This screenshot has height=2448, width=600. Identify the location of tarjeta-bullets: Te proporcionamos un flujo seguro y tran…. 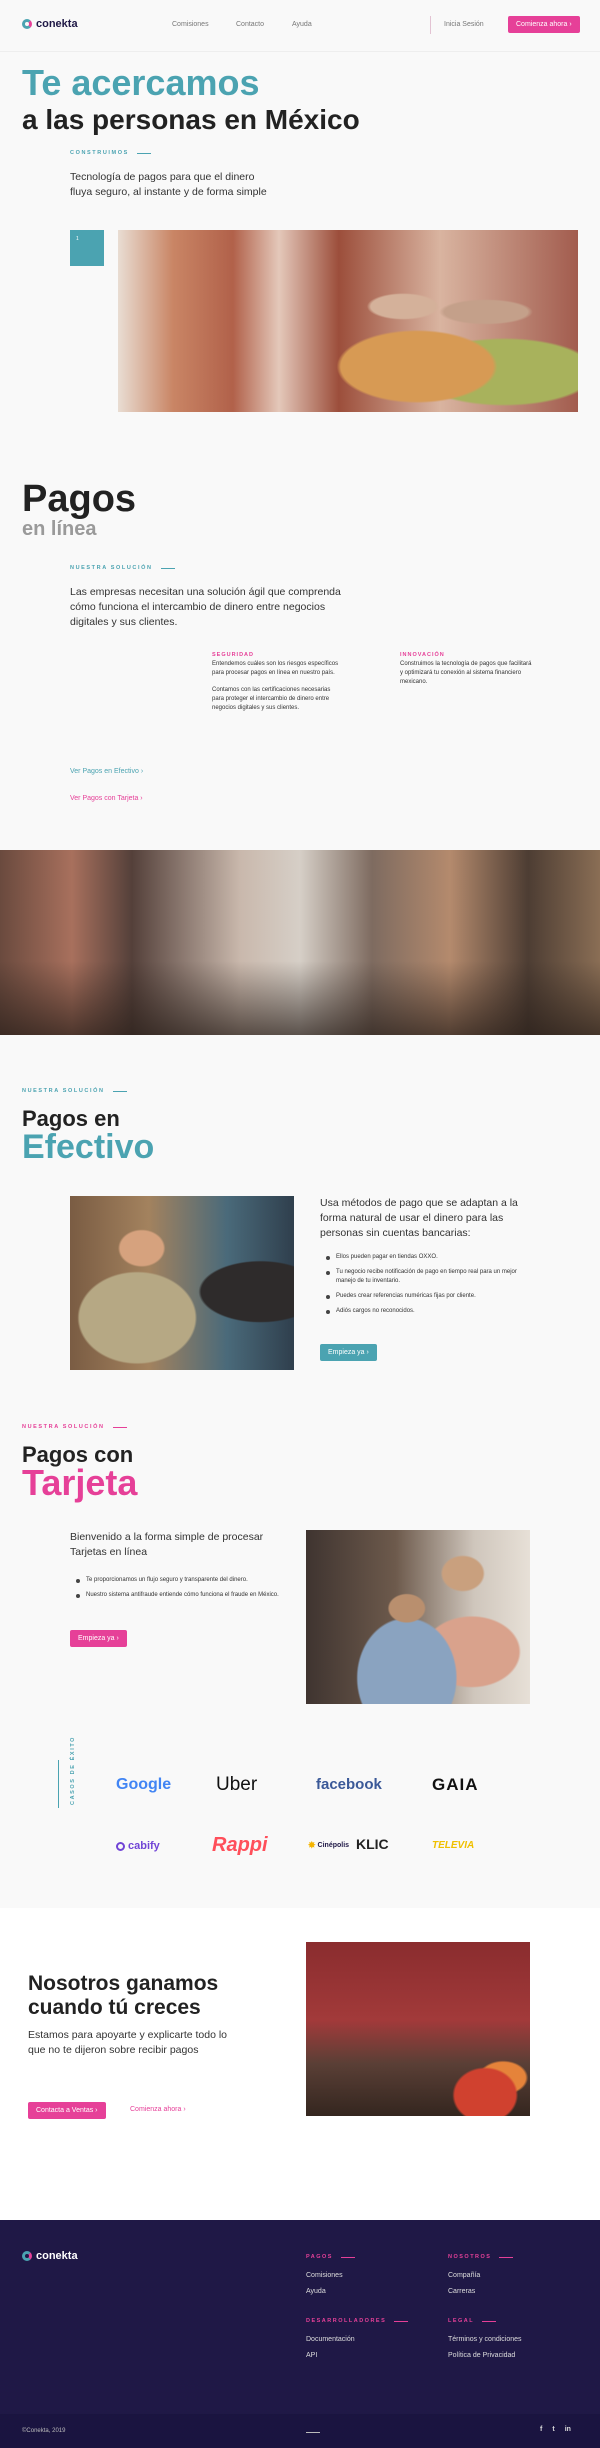
(179, 1591).